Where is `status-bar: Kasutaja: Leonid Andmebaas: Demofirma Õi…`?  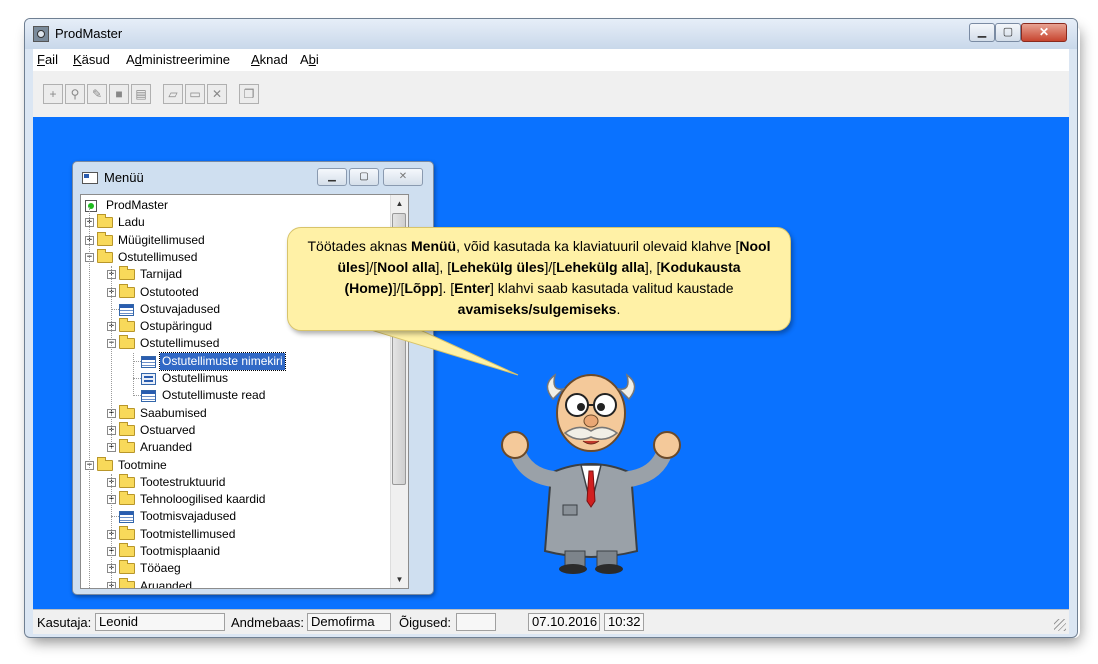 status-bar: Kasutaja: Leonid Andmebaas: Demofirma Õi… is located at coordinates (551, 621).